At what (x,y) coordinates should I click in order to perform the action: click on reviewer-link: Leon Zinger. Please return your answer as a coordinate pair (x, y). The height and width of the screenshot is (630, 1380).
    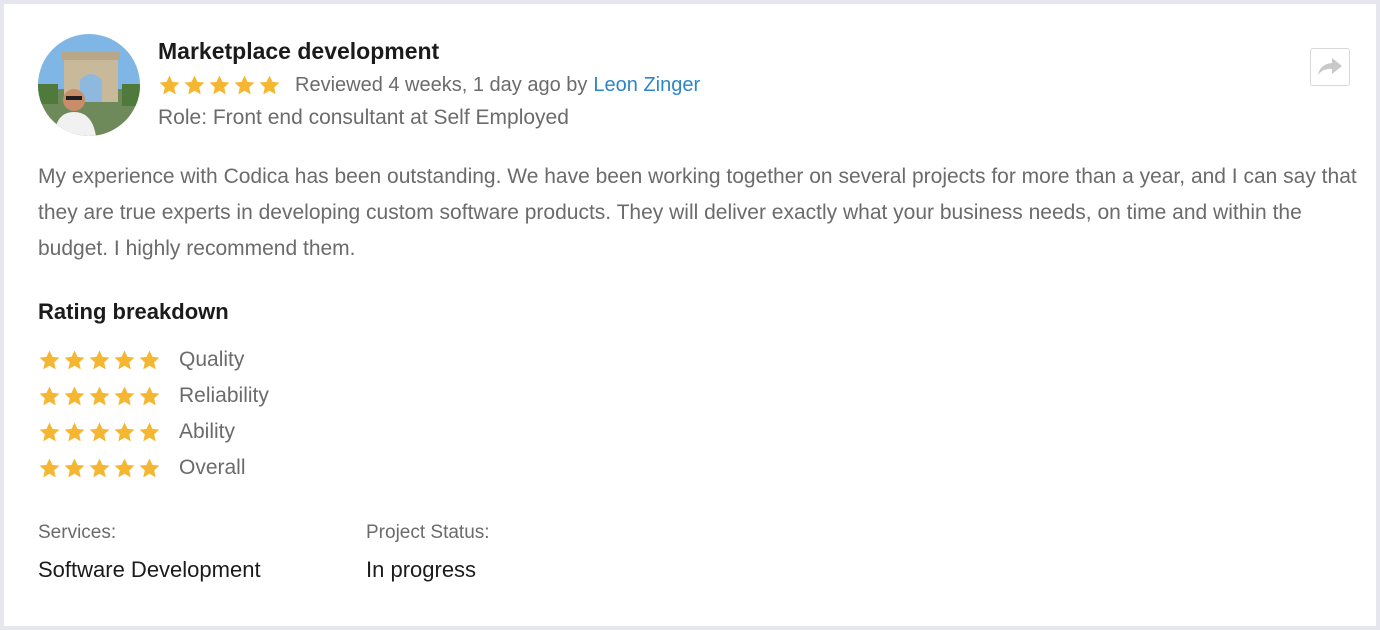
    Looking at the image, I should click on (646, 85).